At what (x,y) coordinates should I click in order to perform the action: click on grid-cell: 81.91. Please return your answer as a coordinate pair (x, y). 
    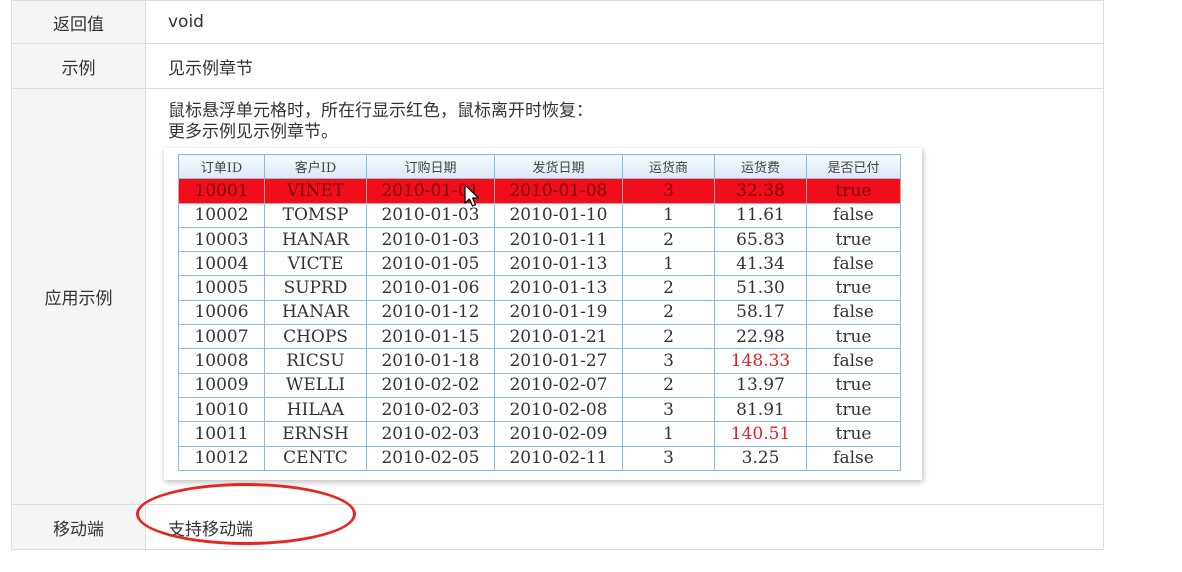
    Looking at the image, I should click on (760, 409).